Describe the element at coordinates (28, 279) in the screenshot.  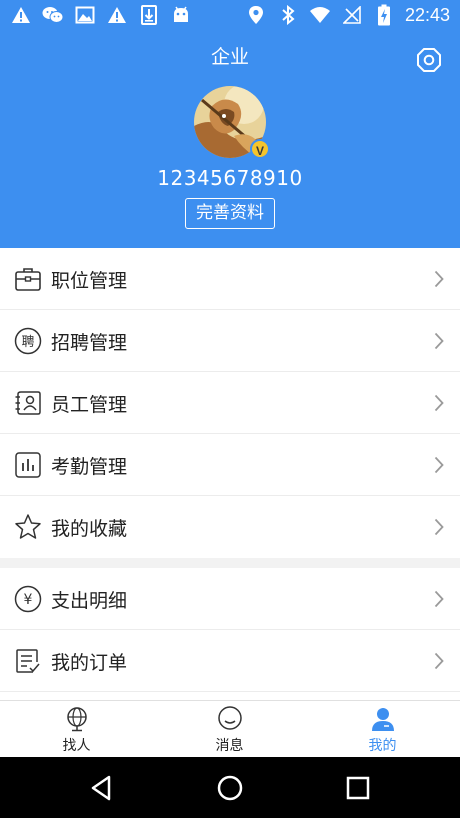
I see `briefcase-icon` at that location.